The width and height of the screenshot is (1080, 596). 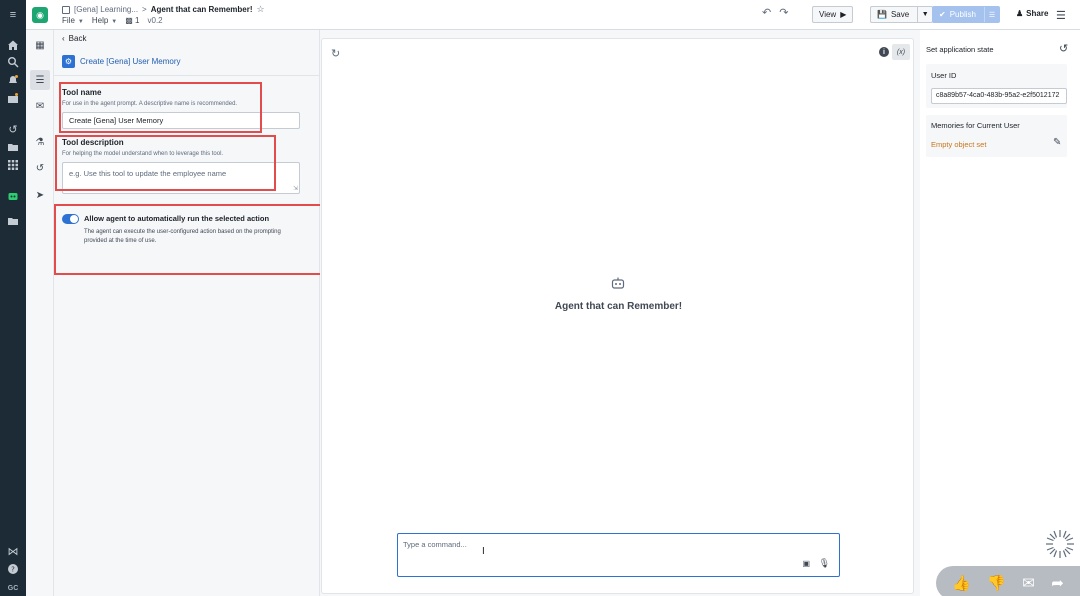 What do you see at coordinates (1063, 48) in the screenshot?
I see `reset-icon: ↺` at bounding box center [1063, 48].